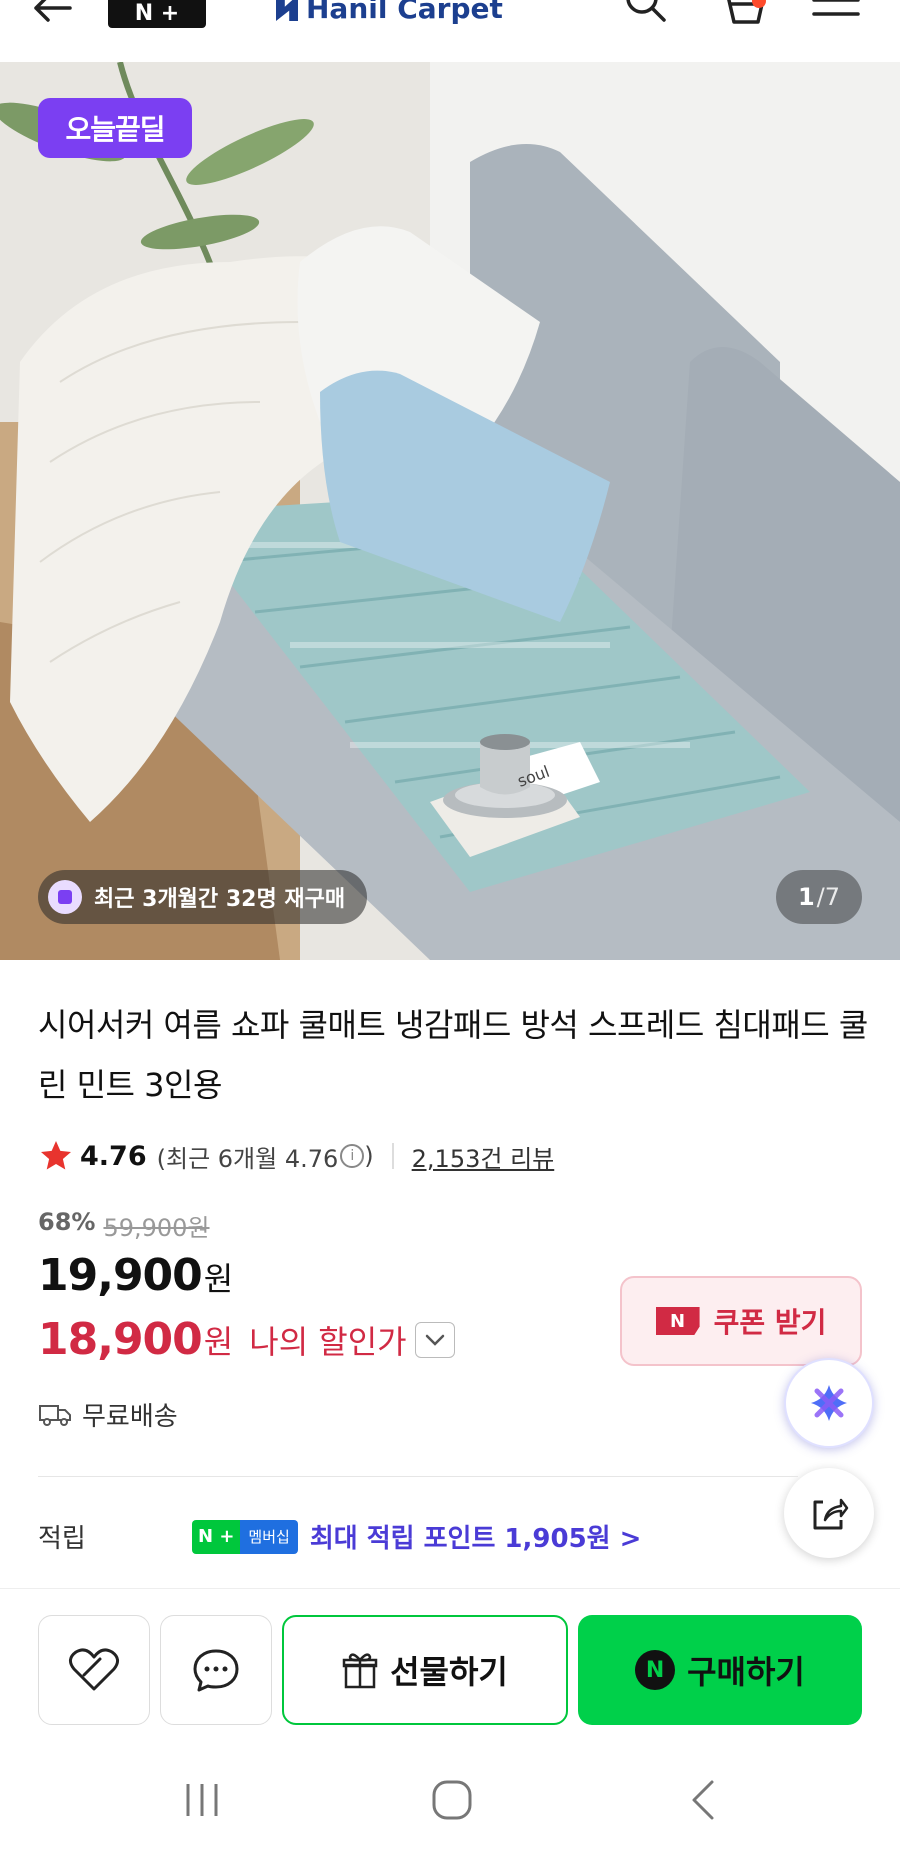 The height and width of the screenshot is (1862, 900). I want to click on bottom-action-bar: 선물하기 N 구매하기, so click(450, 1668).